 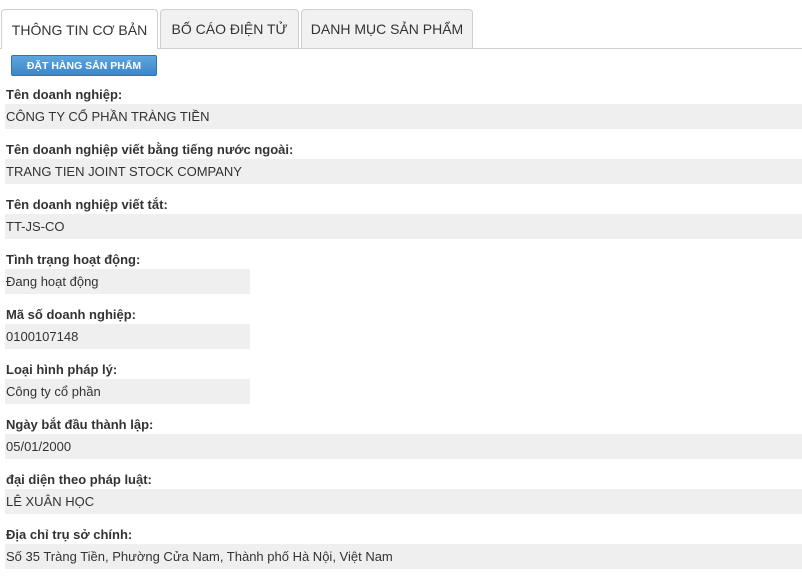 I want to click on tax-code-value: 0100107148, so click(x=127, y=336).